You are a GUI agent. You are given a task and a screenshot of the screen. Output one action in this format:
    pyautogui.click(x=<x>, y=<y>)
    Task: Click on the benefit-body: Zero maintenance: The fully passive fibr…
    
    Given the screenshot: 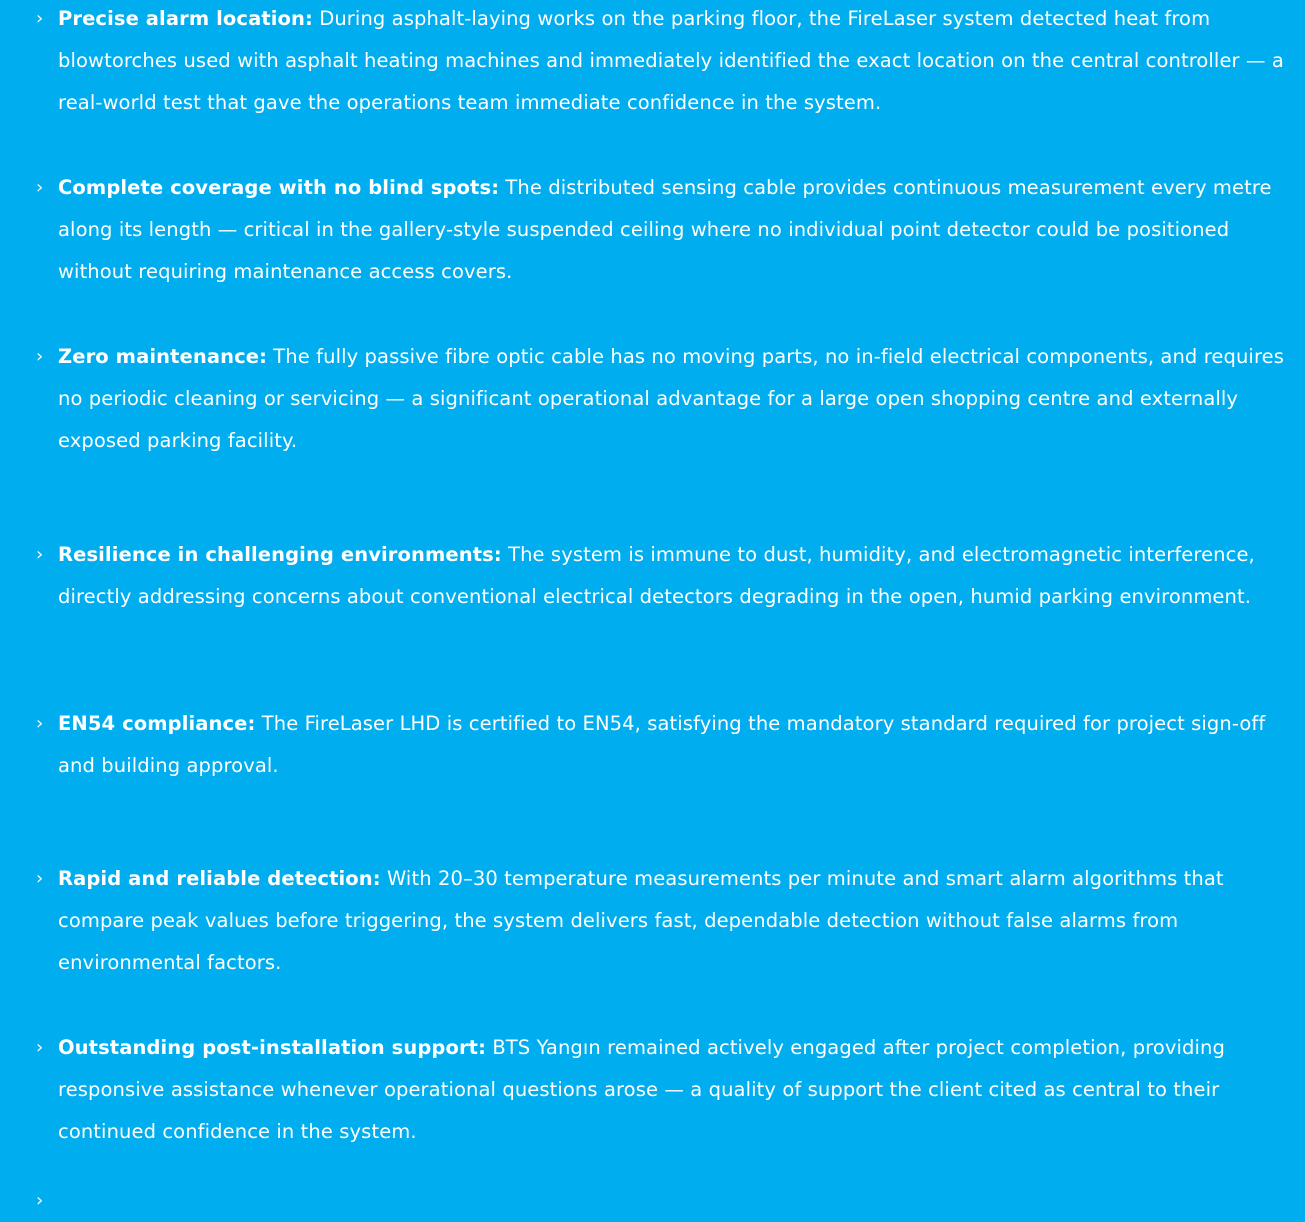 What is the action you would take?
    pyautogui.click(x=678, y=399)
    